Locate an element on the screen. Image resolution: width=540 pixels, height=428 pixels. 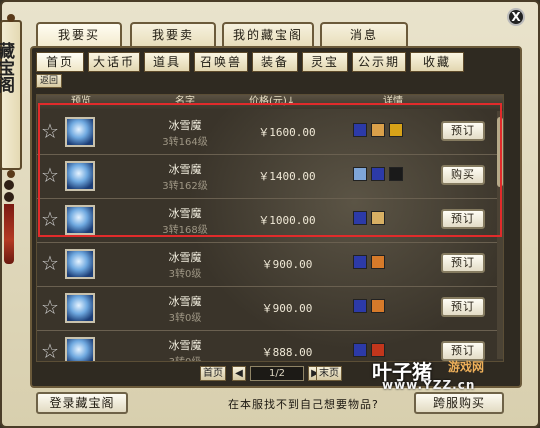
scroll-title-ornament: 藏宝阁 is located at coordinates (11, 95).